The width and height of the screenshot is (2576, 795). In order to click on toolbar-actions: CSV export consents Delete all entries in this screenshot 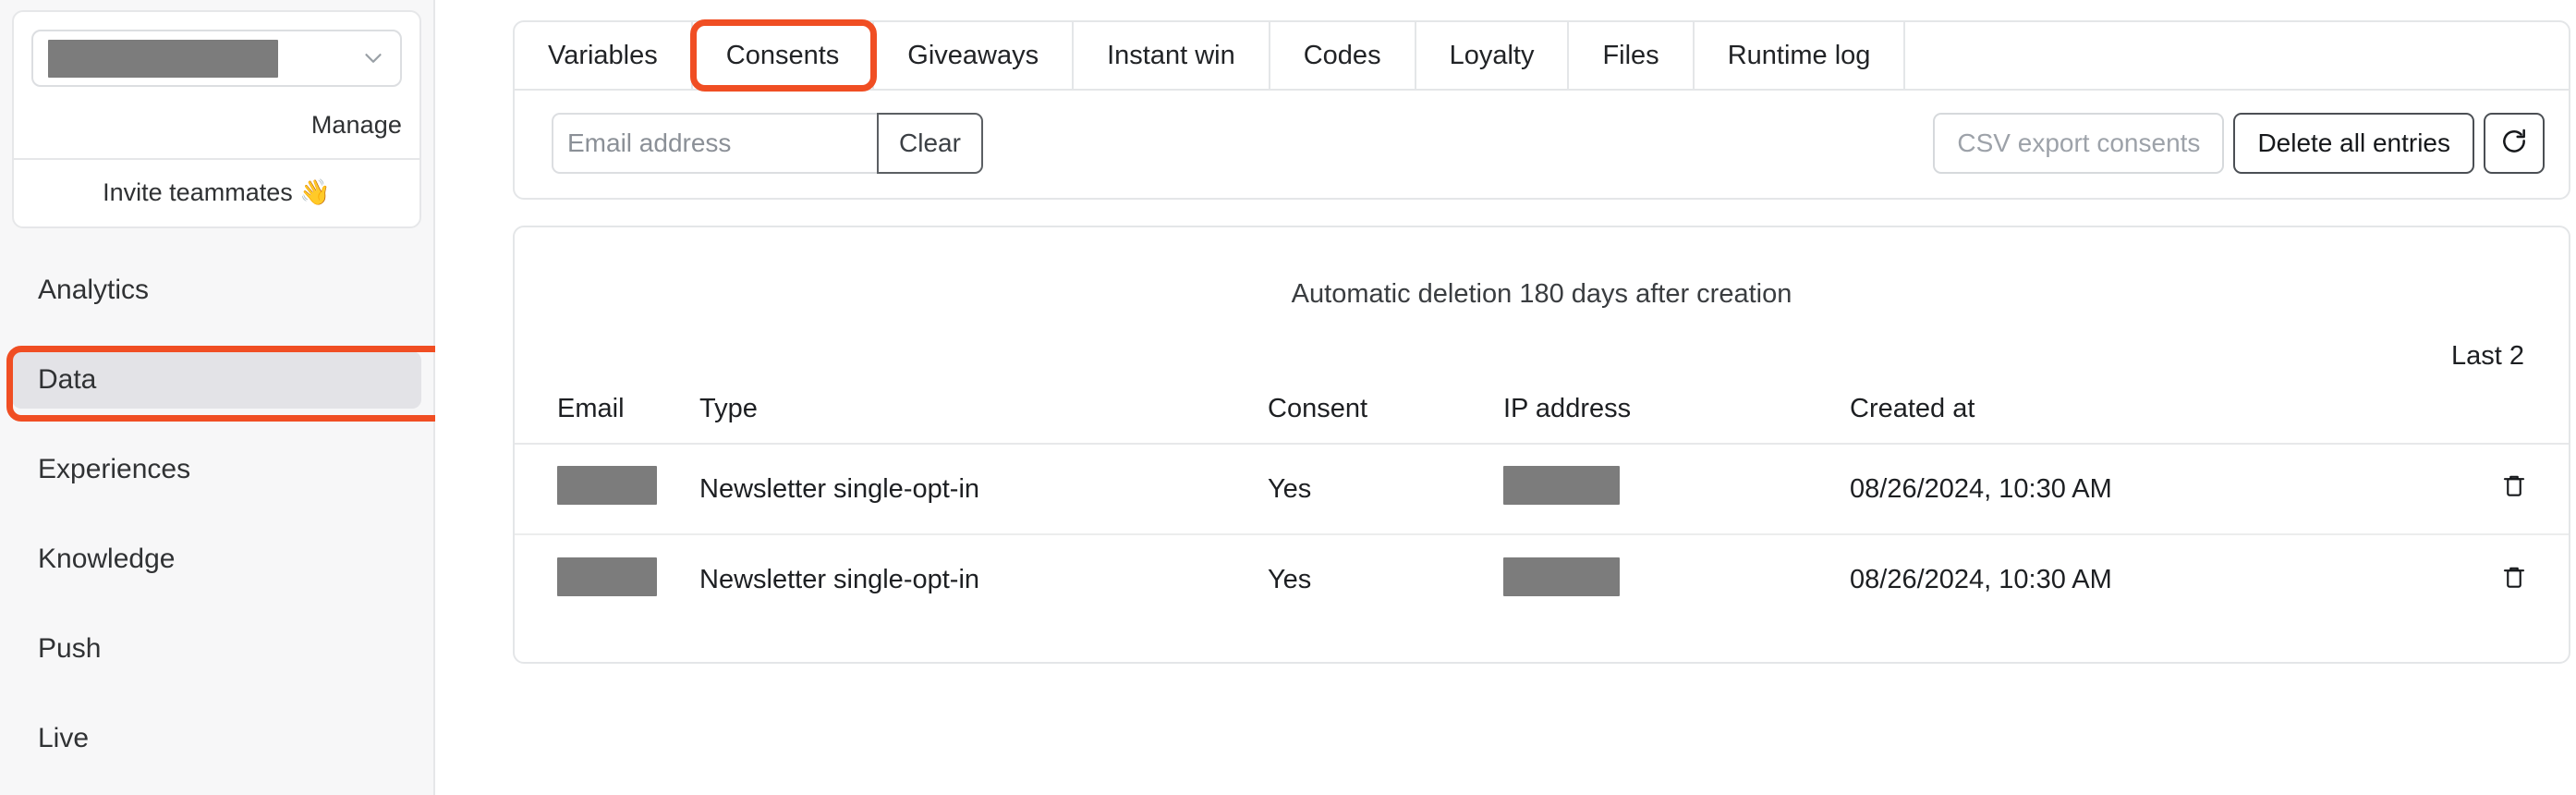, I will do `click(2239, 143)`.